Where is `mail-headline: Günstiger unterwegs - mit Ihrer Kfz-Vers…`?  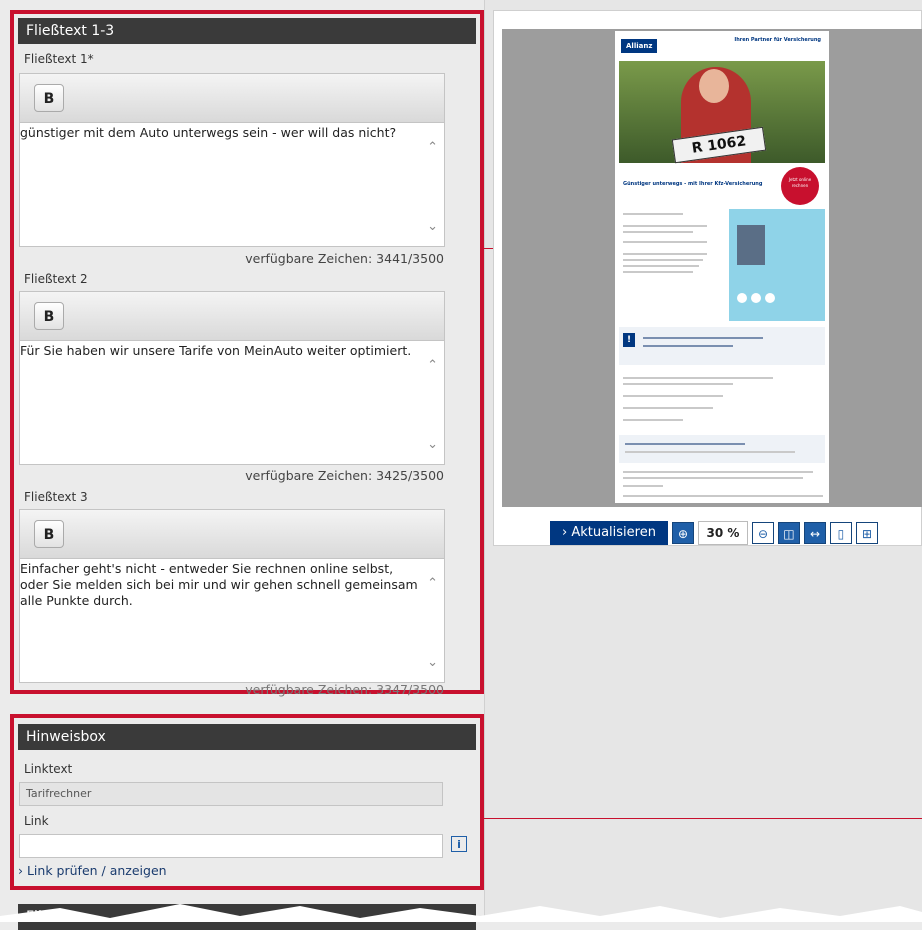 mail-headline: Günstiger unterwegs - mit Ihrer Kfz-Vers… is located at coordinates (693, 184).